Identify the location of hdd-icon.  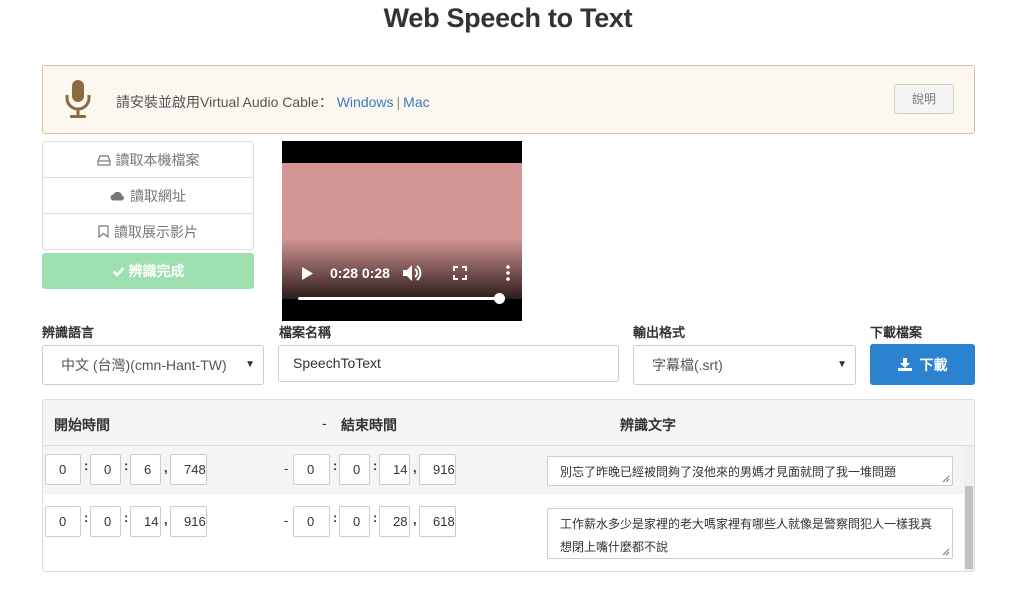
(103, 160).